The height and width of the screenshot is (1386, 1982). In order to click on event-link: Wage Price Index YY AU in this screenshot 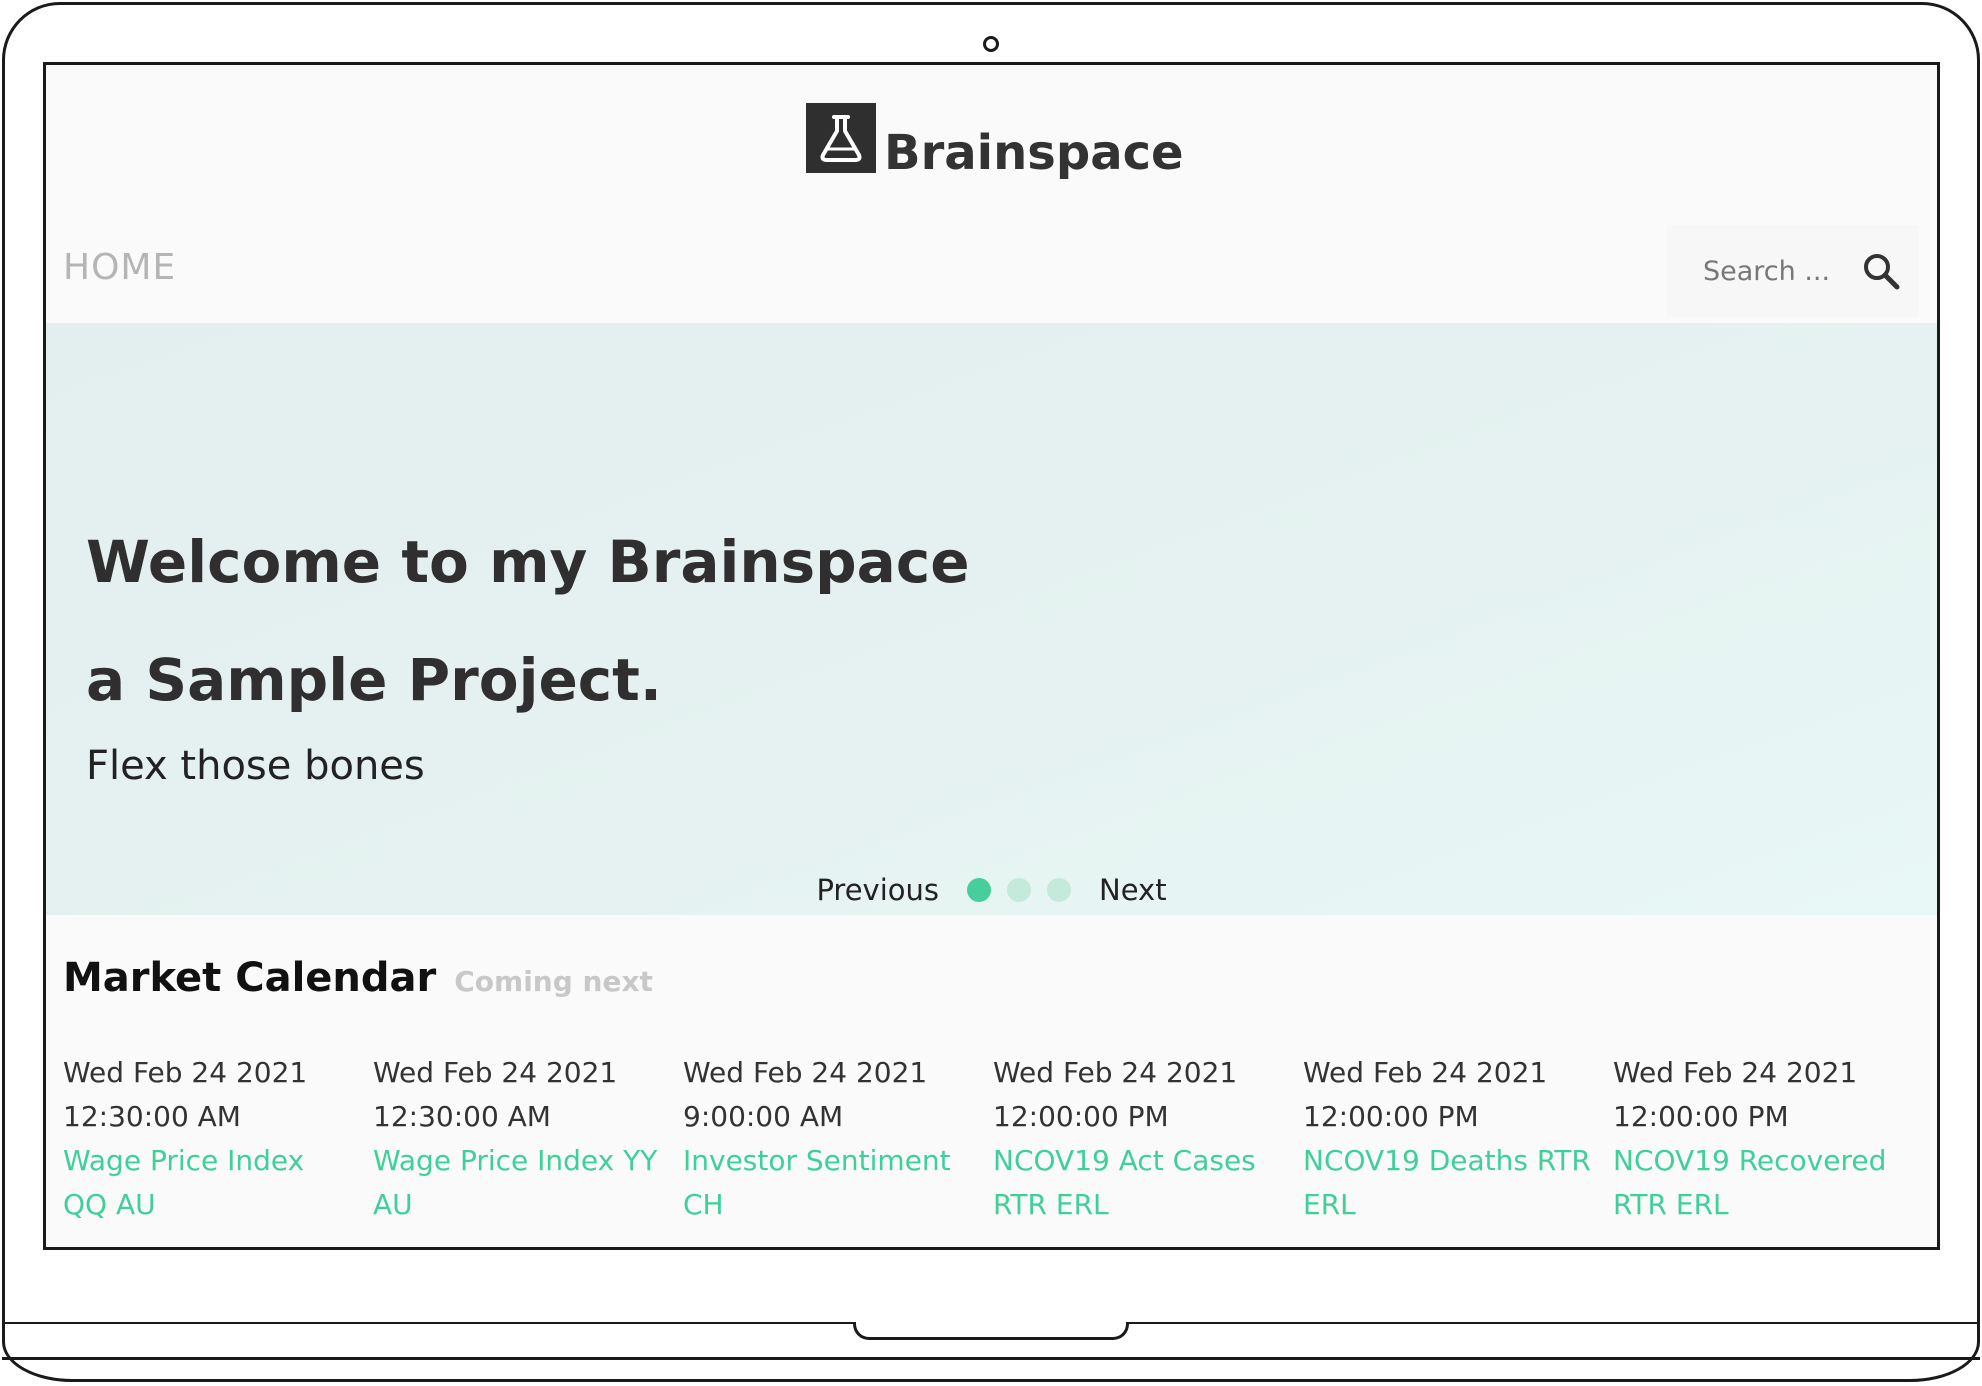, I will do `click(518, 1183)`.